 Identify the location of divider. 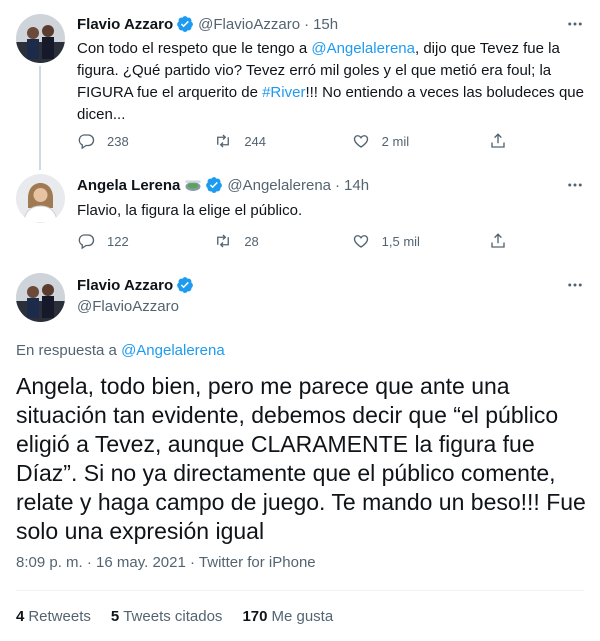
(300, 590).